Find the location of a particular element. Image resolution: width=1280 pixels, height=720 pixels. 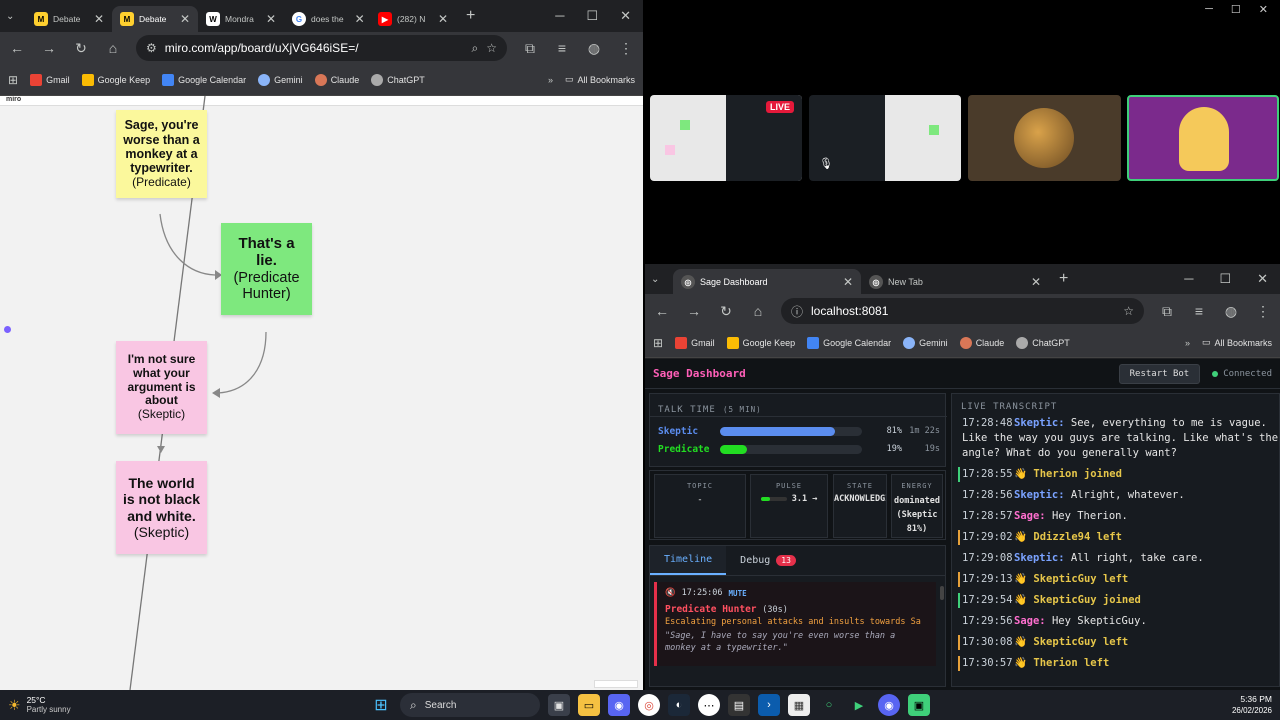

steam-icon: ◐ is located at coordinates (679, 705).